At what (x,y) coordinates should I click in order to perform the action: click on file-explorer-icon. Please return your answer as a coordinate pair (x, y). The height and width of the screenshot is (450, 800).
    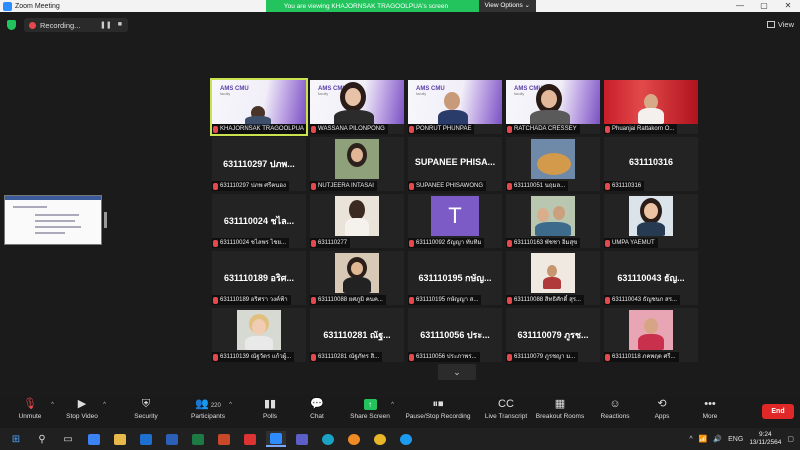
    Looking at the image, I should click on (120, 439).